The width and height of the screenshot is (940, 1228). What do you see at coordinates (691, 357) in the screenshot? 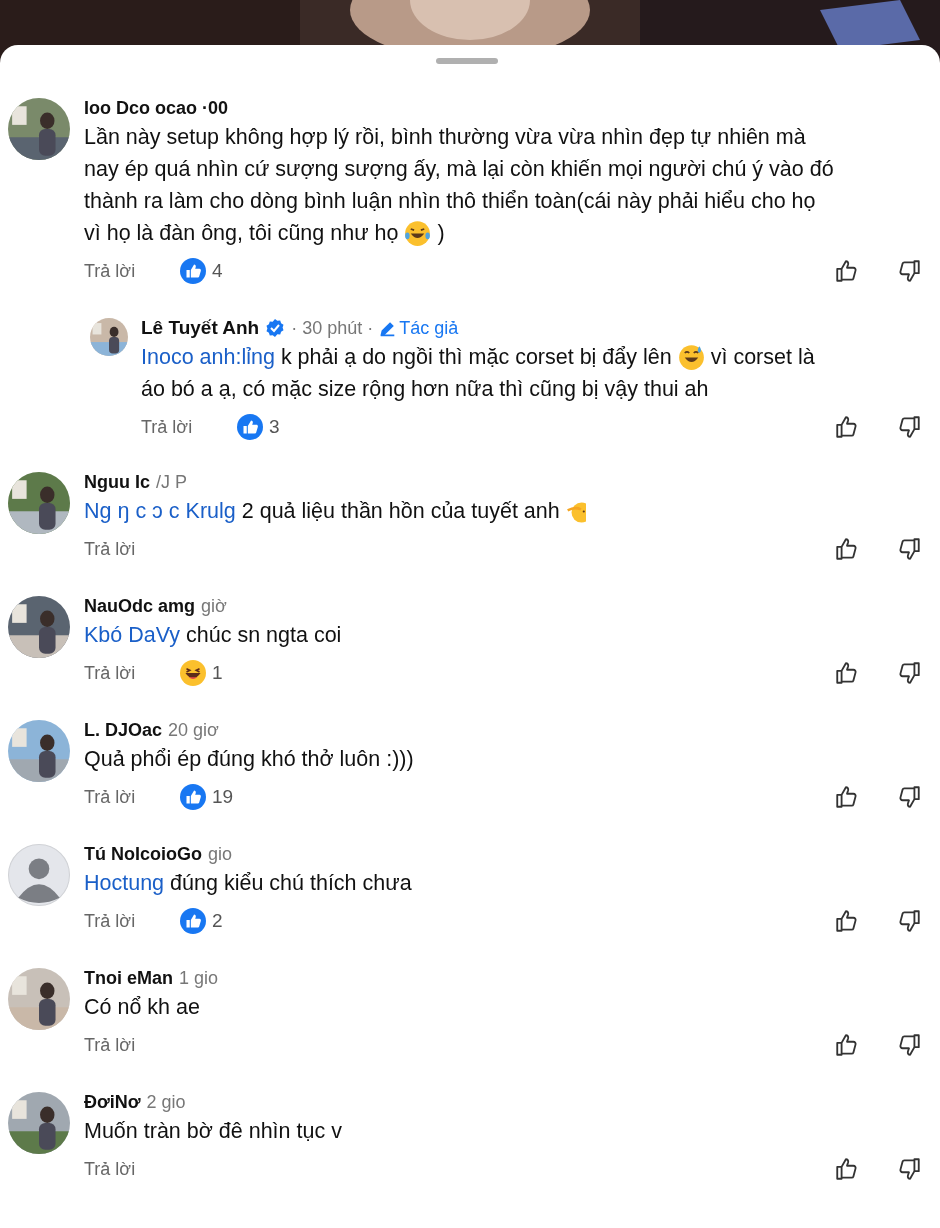
I see `smiling-emoji-icon` at bounding box center [691, 357].